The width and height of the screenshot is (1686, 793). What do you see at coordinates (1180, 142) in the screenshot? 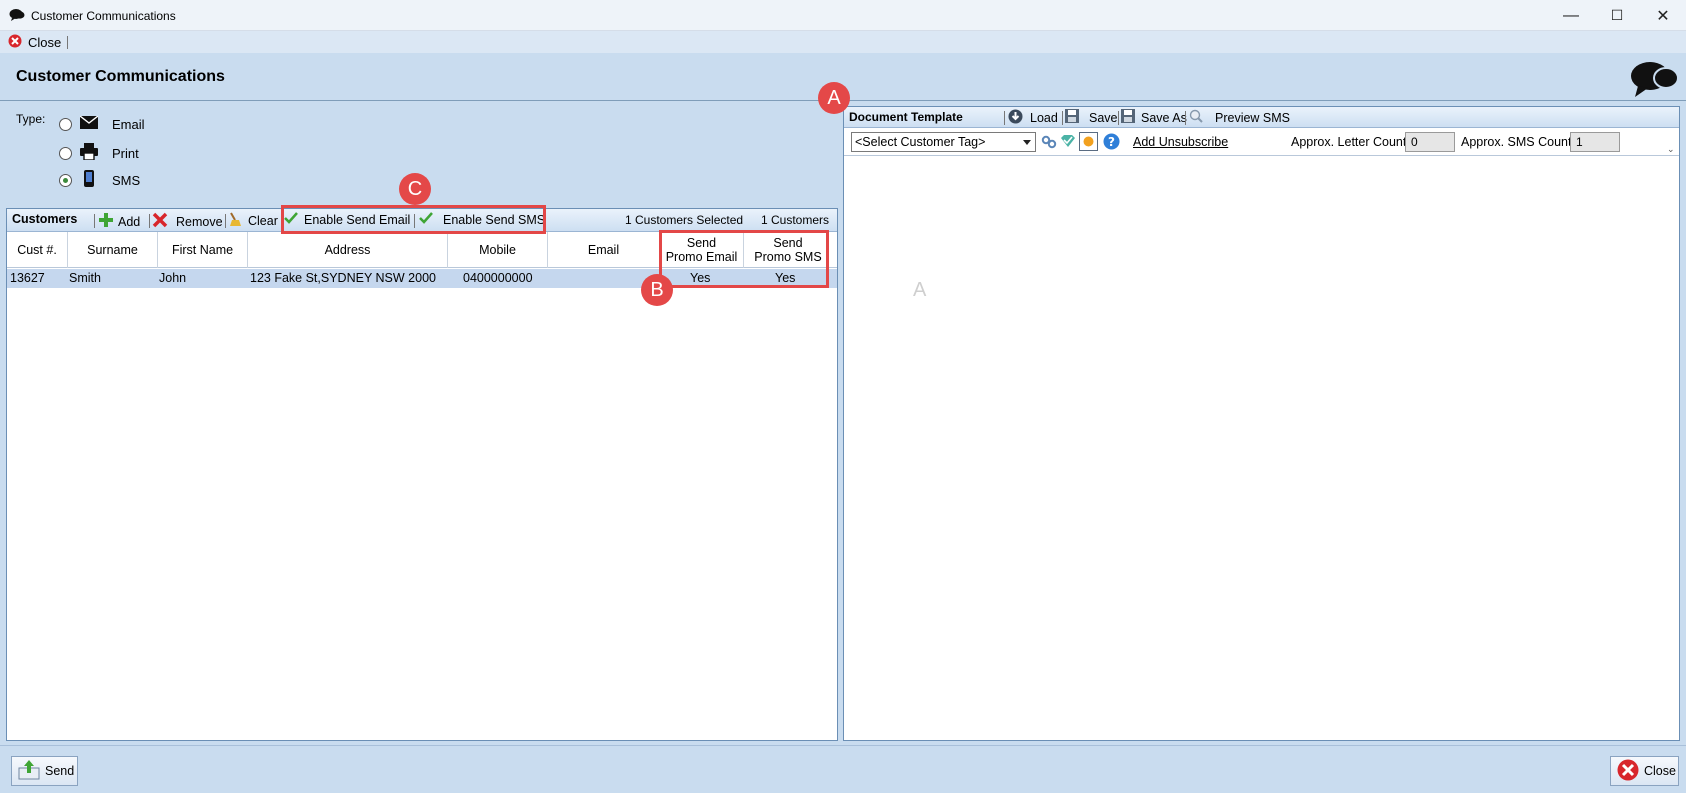
I see `add-unsubscribe-link: Add Unsubscribe` at bounding box center [1180, 142].